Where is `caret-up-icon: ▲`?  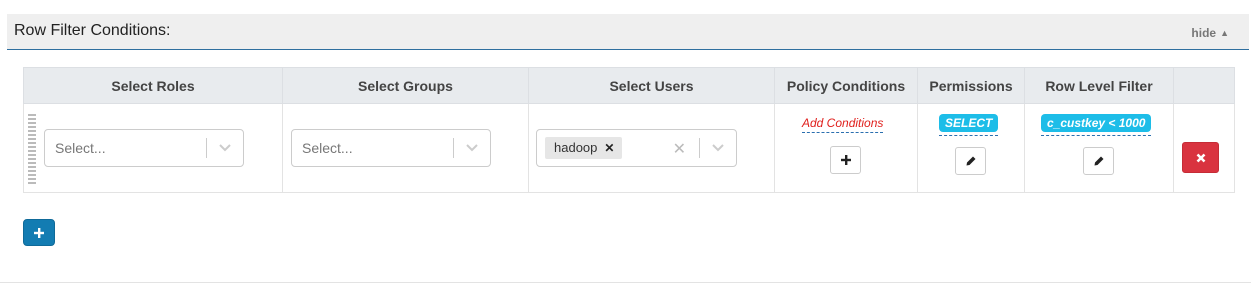 caret-up-icon: ▲ is located at coordinates (1224, 33).